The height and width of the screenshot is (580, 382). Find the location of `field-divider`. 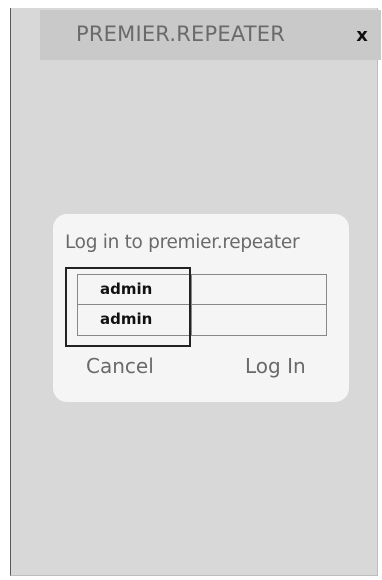

field-divider is located at coordinates (191, 305).